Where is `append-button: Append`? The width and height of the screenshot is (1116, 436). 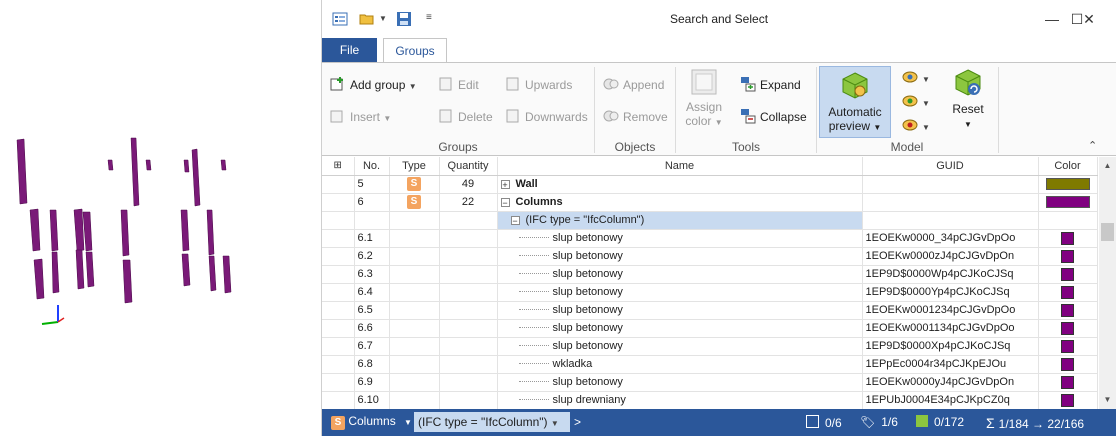
append-button: Append is located at coordinates (633, 85).